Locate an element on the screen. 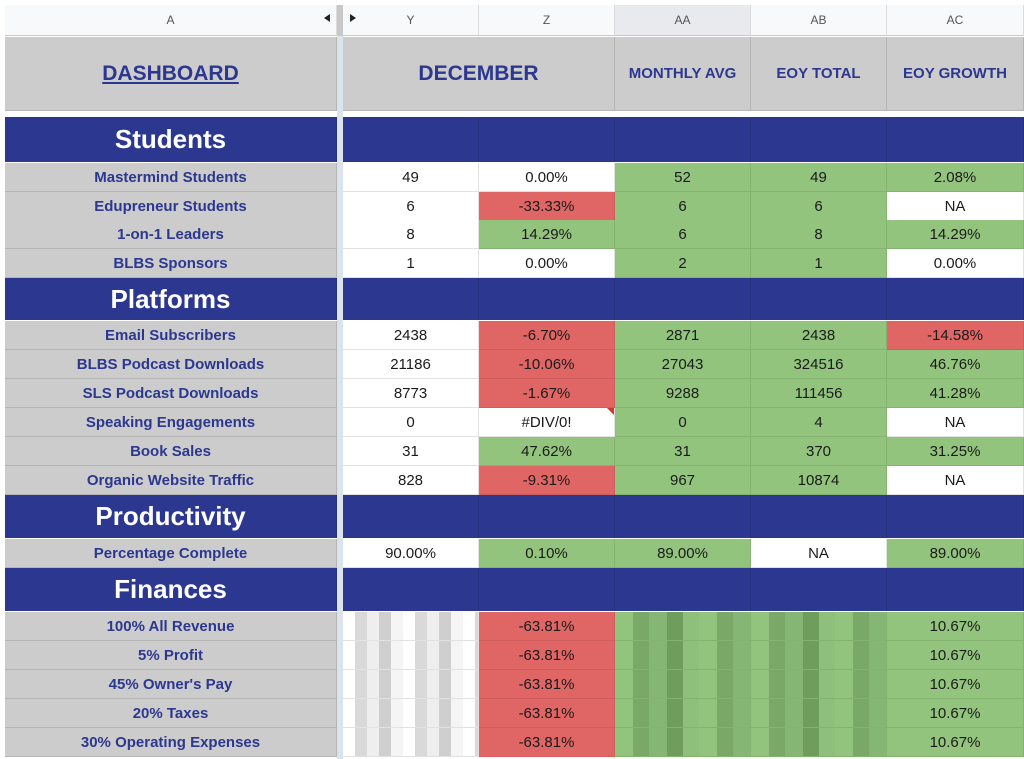 Image resolution: width=1024 pixels, height=759 pixels. eoy-growth-cell: 14.29% is located at coordinates (955, 234).